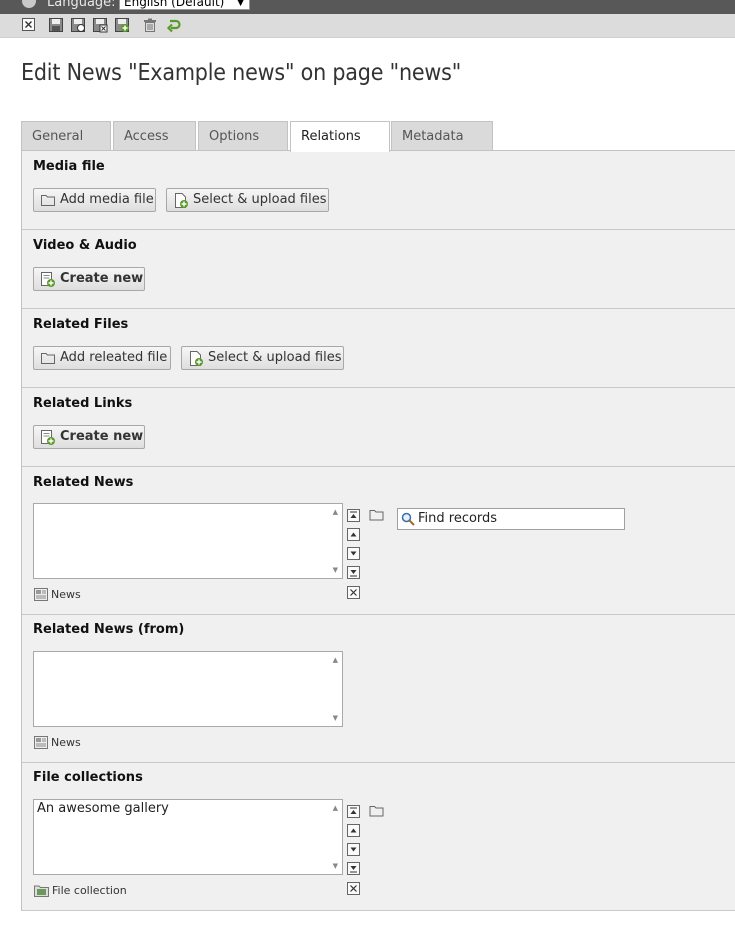 The image size is (735, 934). What do you see at coordinates (151, 26) in the screenshot?
I see `delete-icon` at bounding box center [151, 26].